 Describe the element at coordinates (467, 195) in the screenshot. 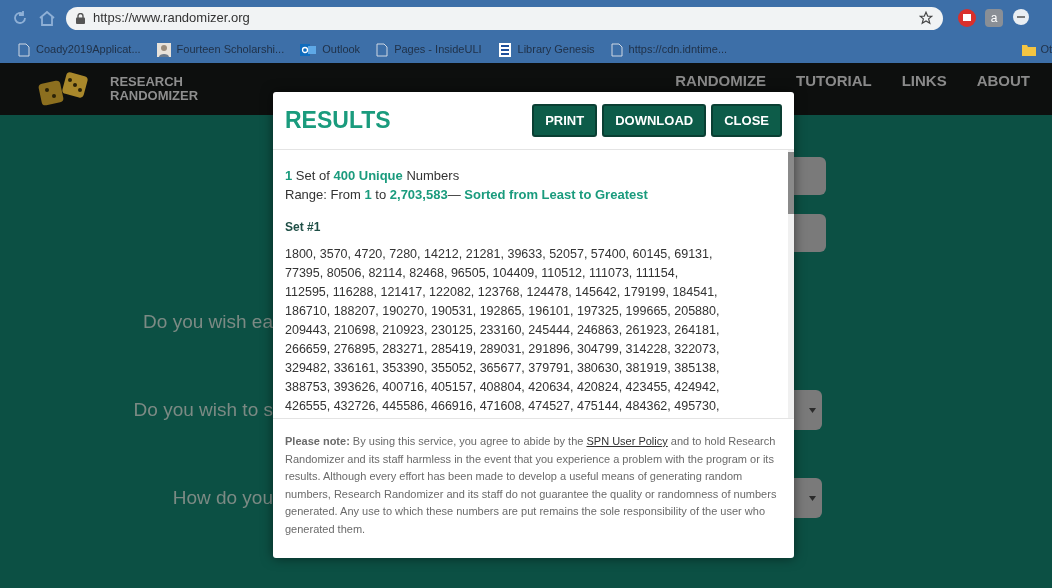

I see `results-summary: Range: From 1 to 2,703,583— Sorted from Least to Greatest` at that location.